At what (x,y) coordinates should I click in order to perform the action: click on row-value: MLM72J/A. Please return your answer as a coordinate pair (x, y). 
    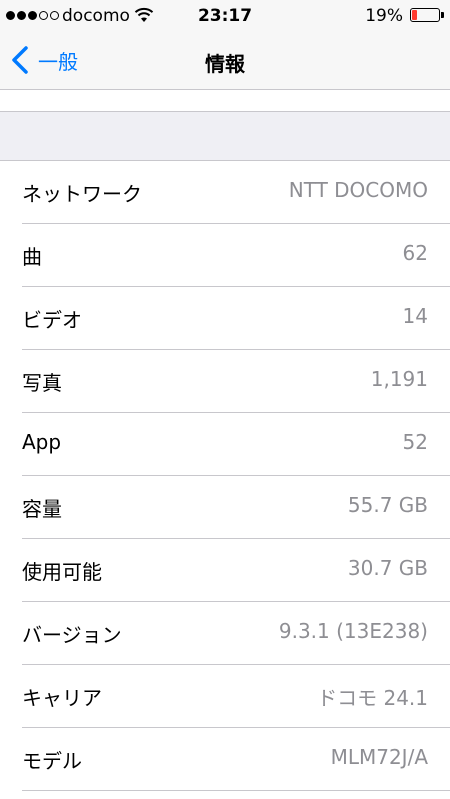
    Looking at the image, I should click on (379, 757).